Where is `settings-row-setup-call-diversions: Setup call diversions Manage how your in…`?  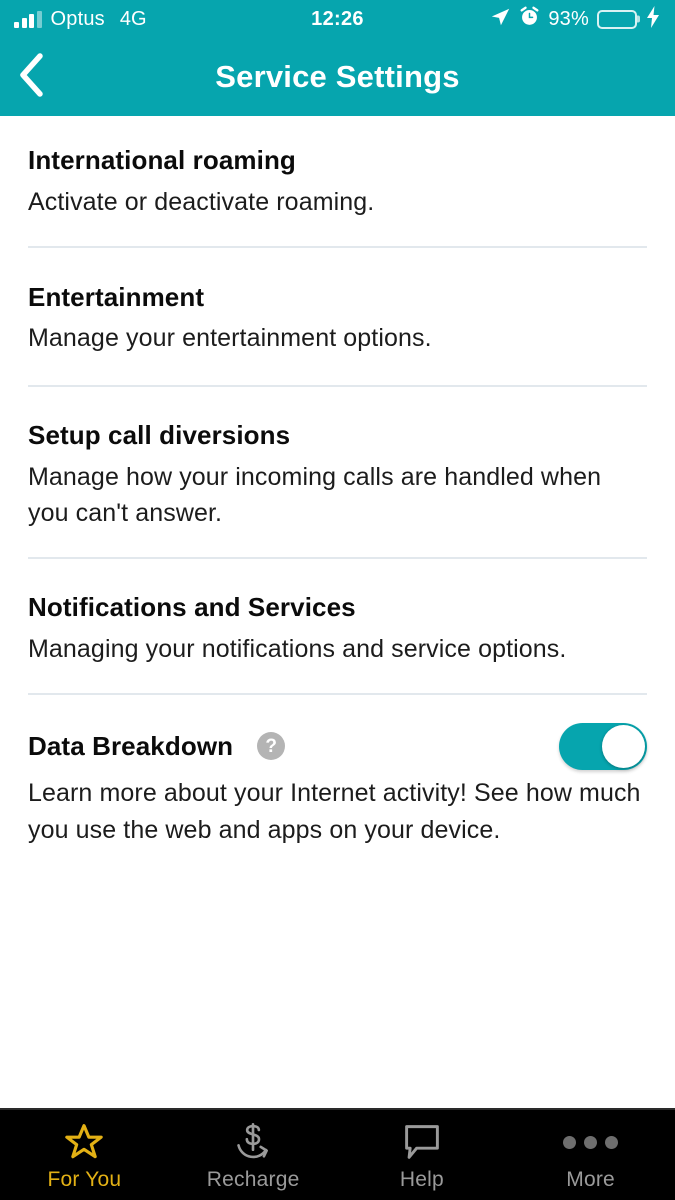 settings-row-setup-call-diversions: Setup call diversions Manage how your in… is located at coordinates (337, 472).